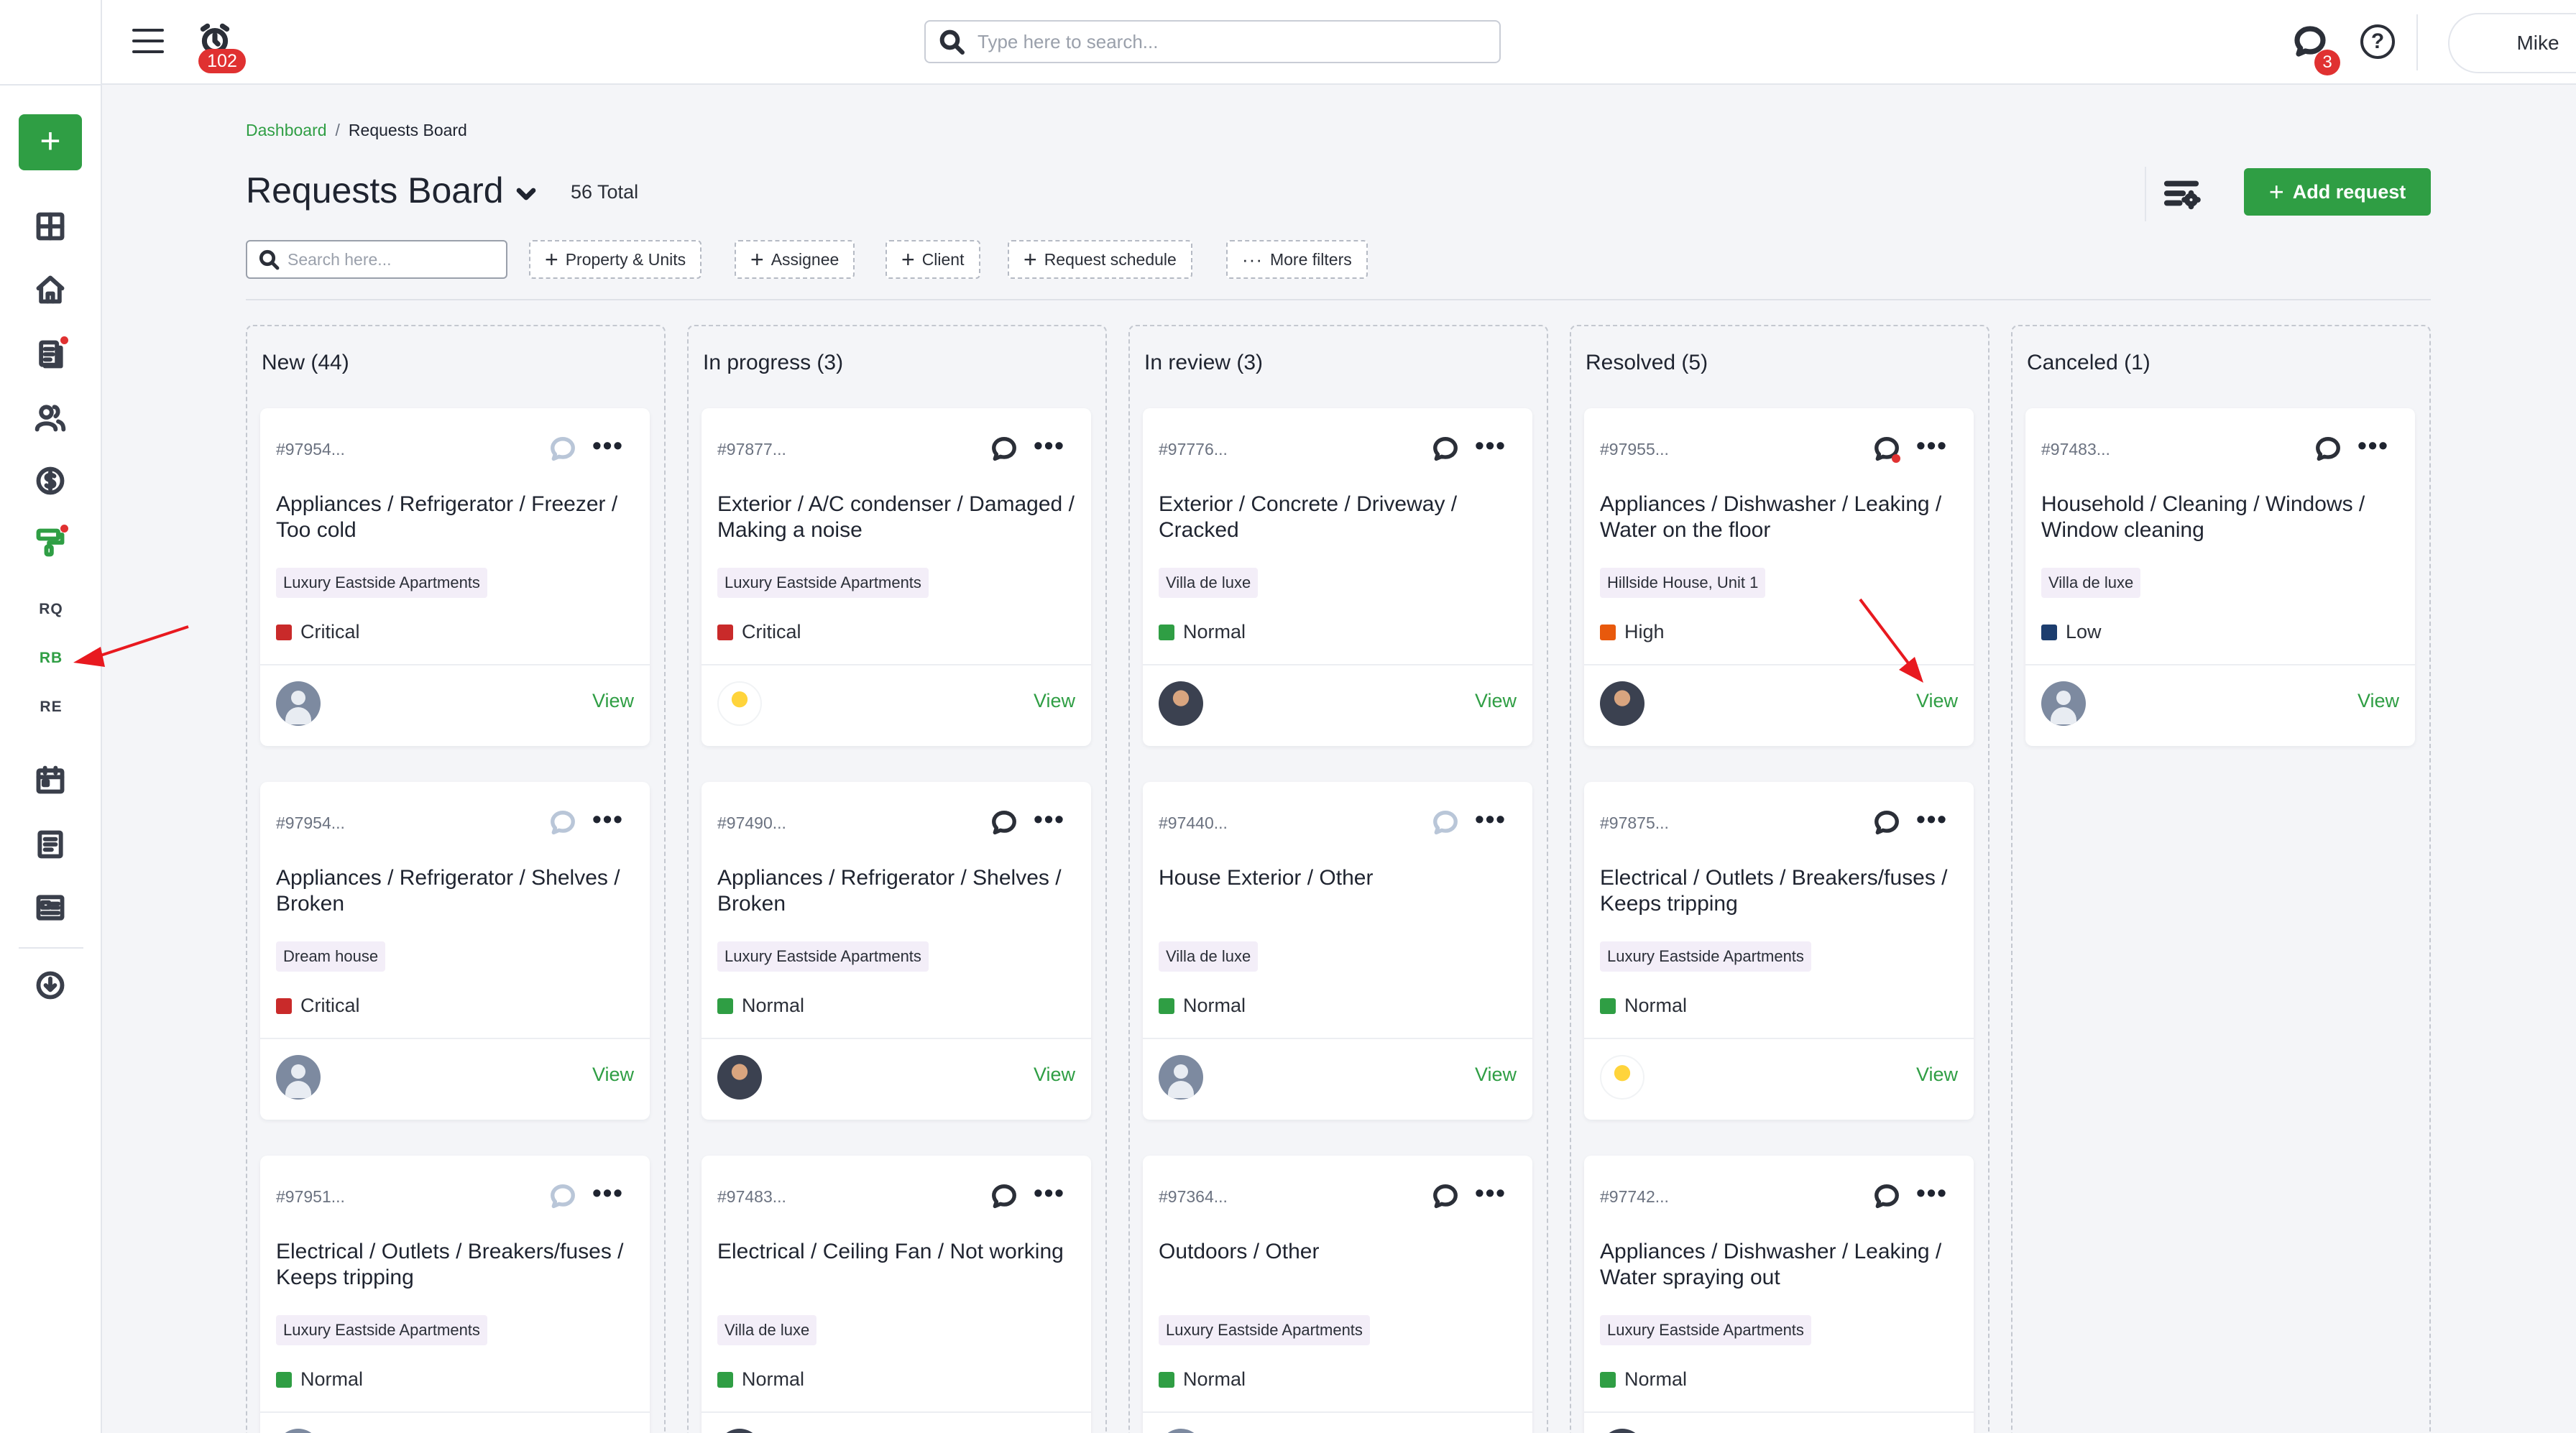 The width and height of the screenshot is (2576, 1433). Describe the element at coordinates (148, 42) in the screenshot. I see `menu-toggle-button` at that location.